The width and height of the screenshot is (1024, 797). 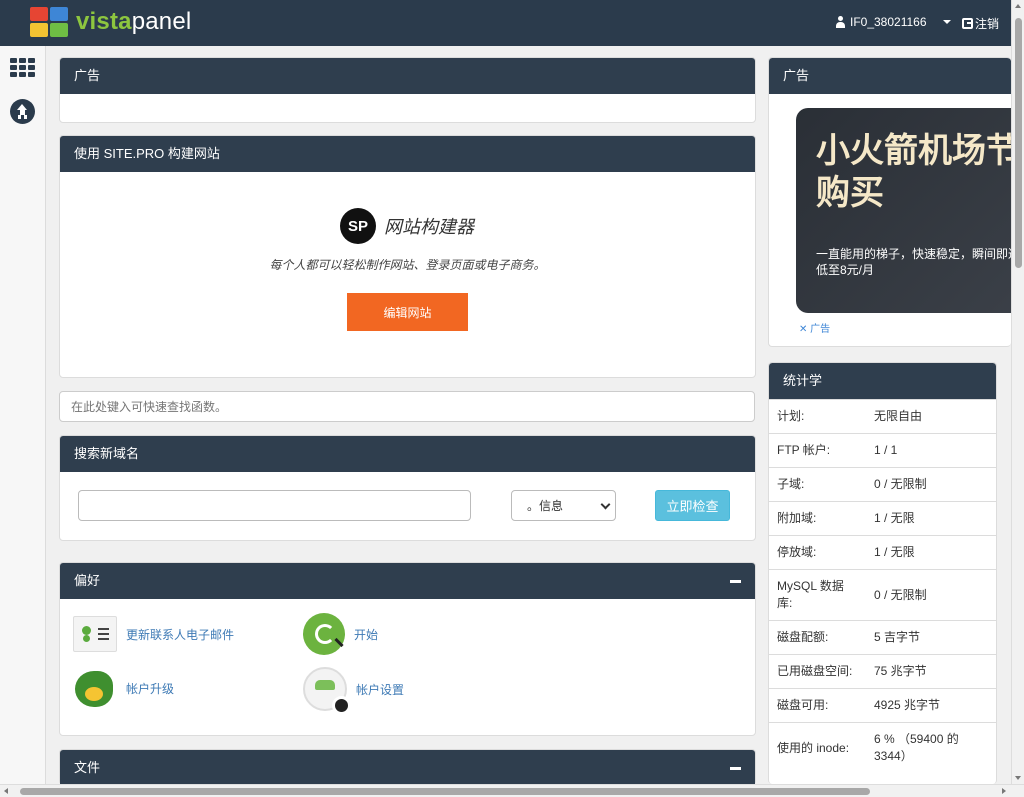 I want to click on stats-label: 计划:, so click(x=817, y=416).